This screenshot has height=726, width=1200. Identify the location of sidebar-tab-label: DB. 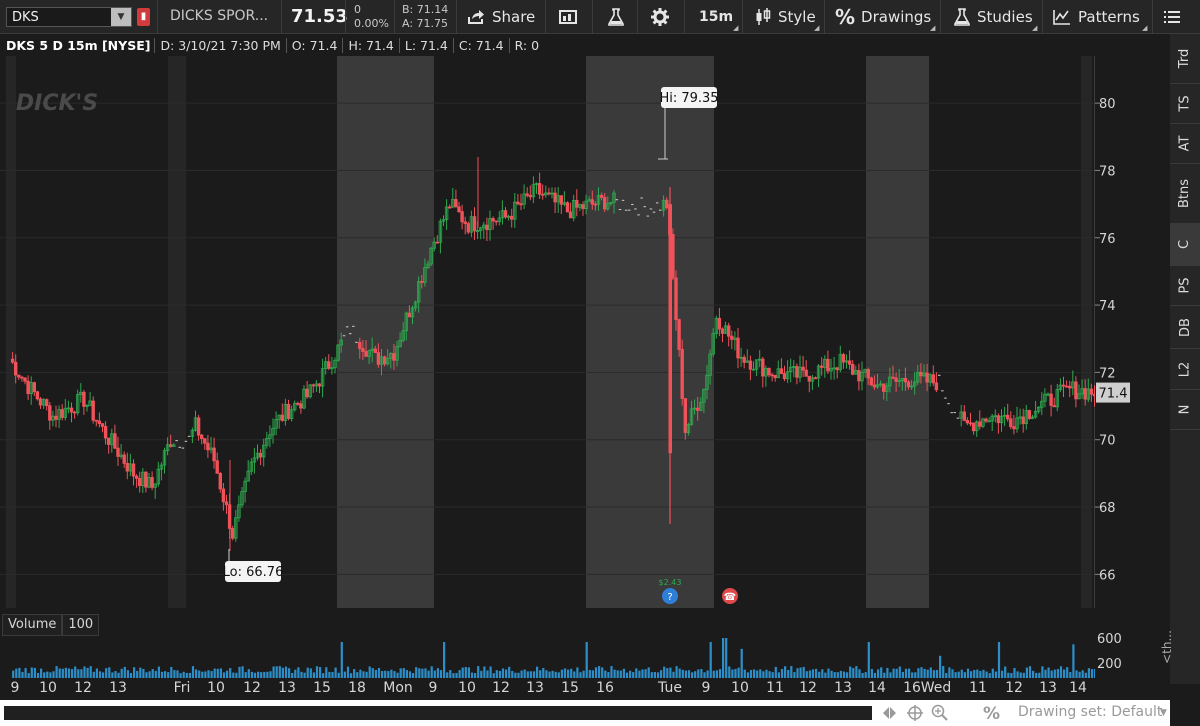
(1185, 327).